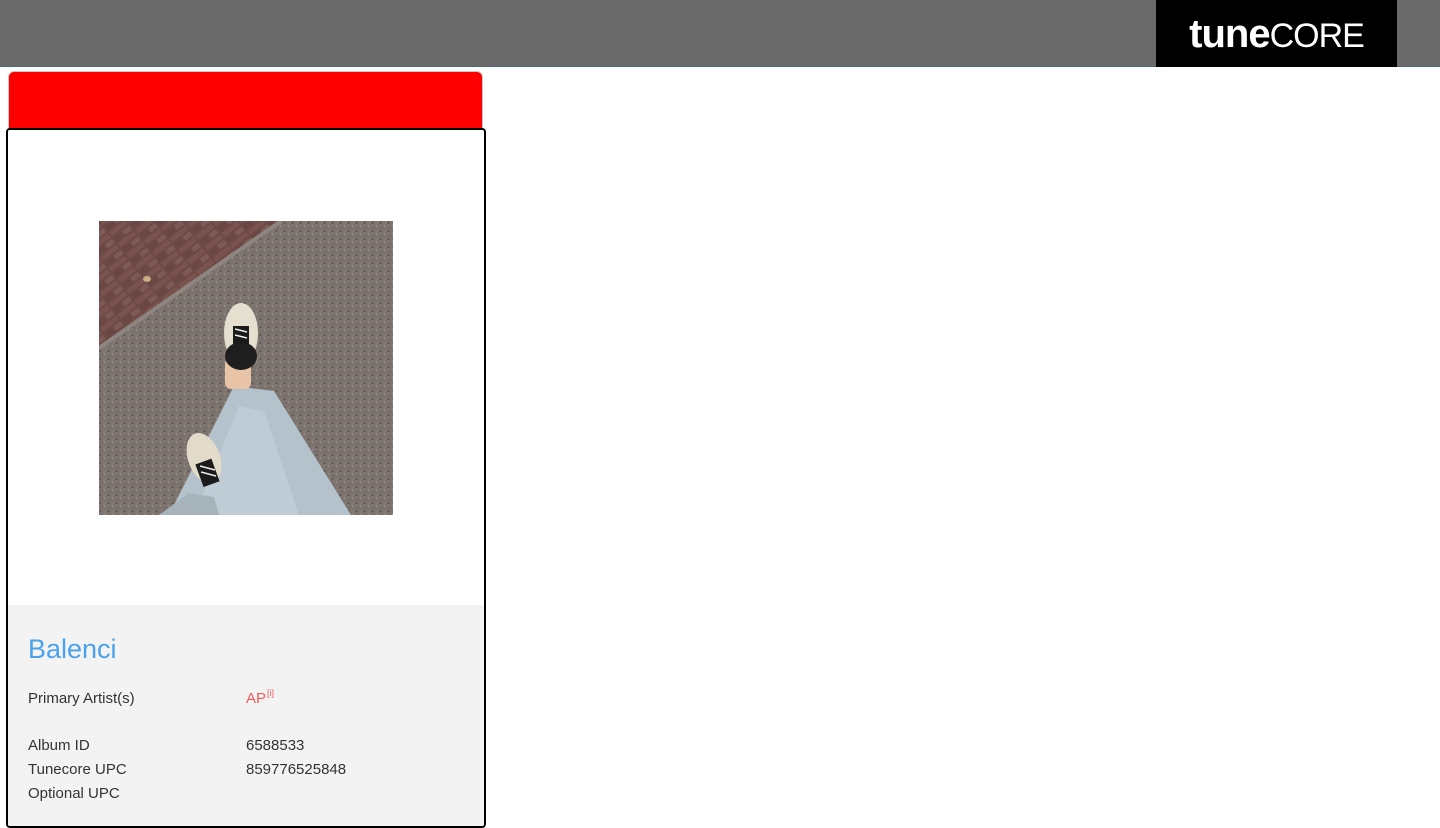  I want to click on tunecore-upc-label: Tunecore UPC, so click(77, 769).